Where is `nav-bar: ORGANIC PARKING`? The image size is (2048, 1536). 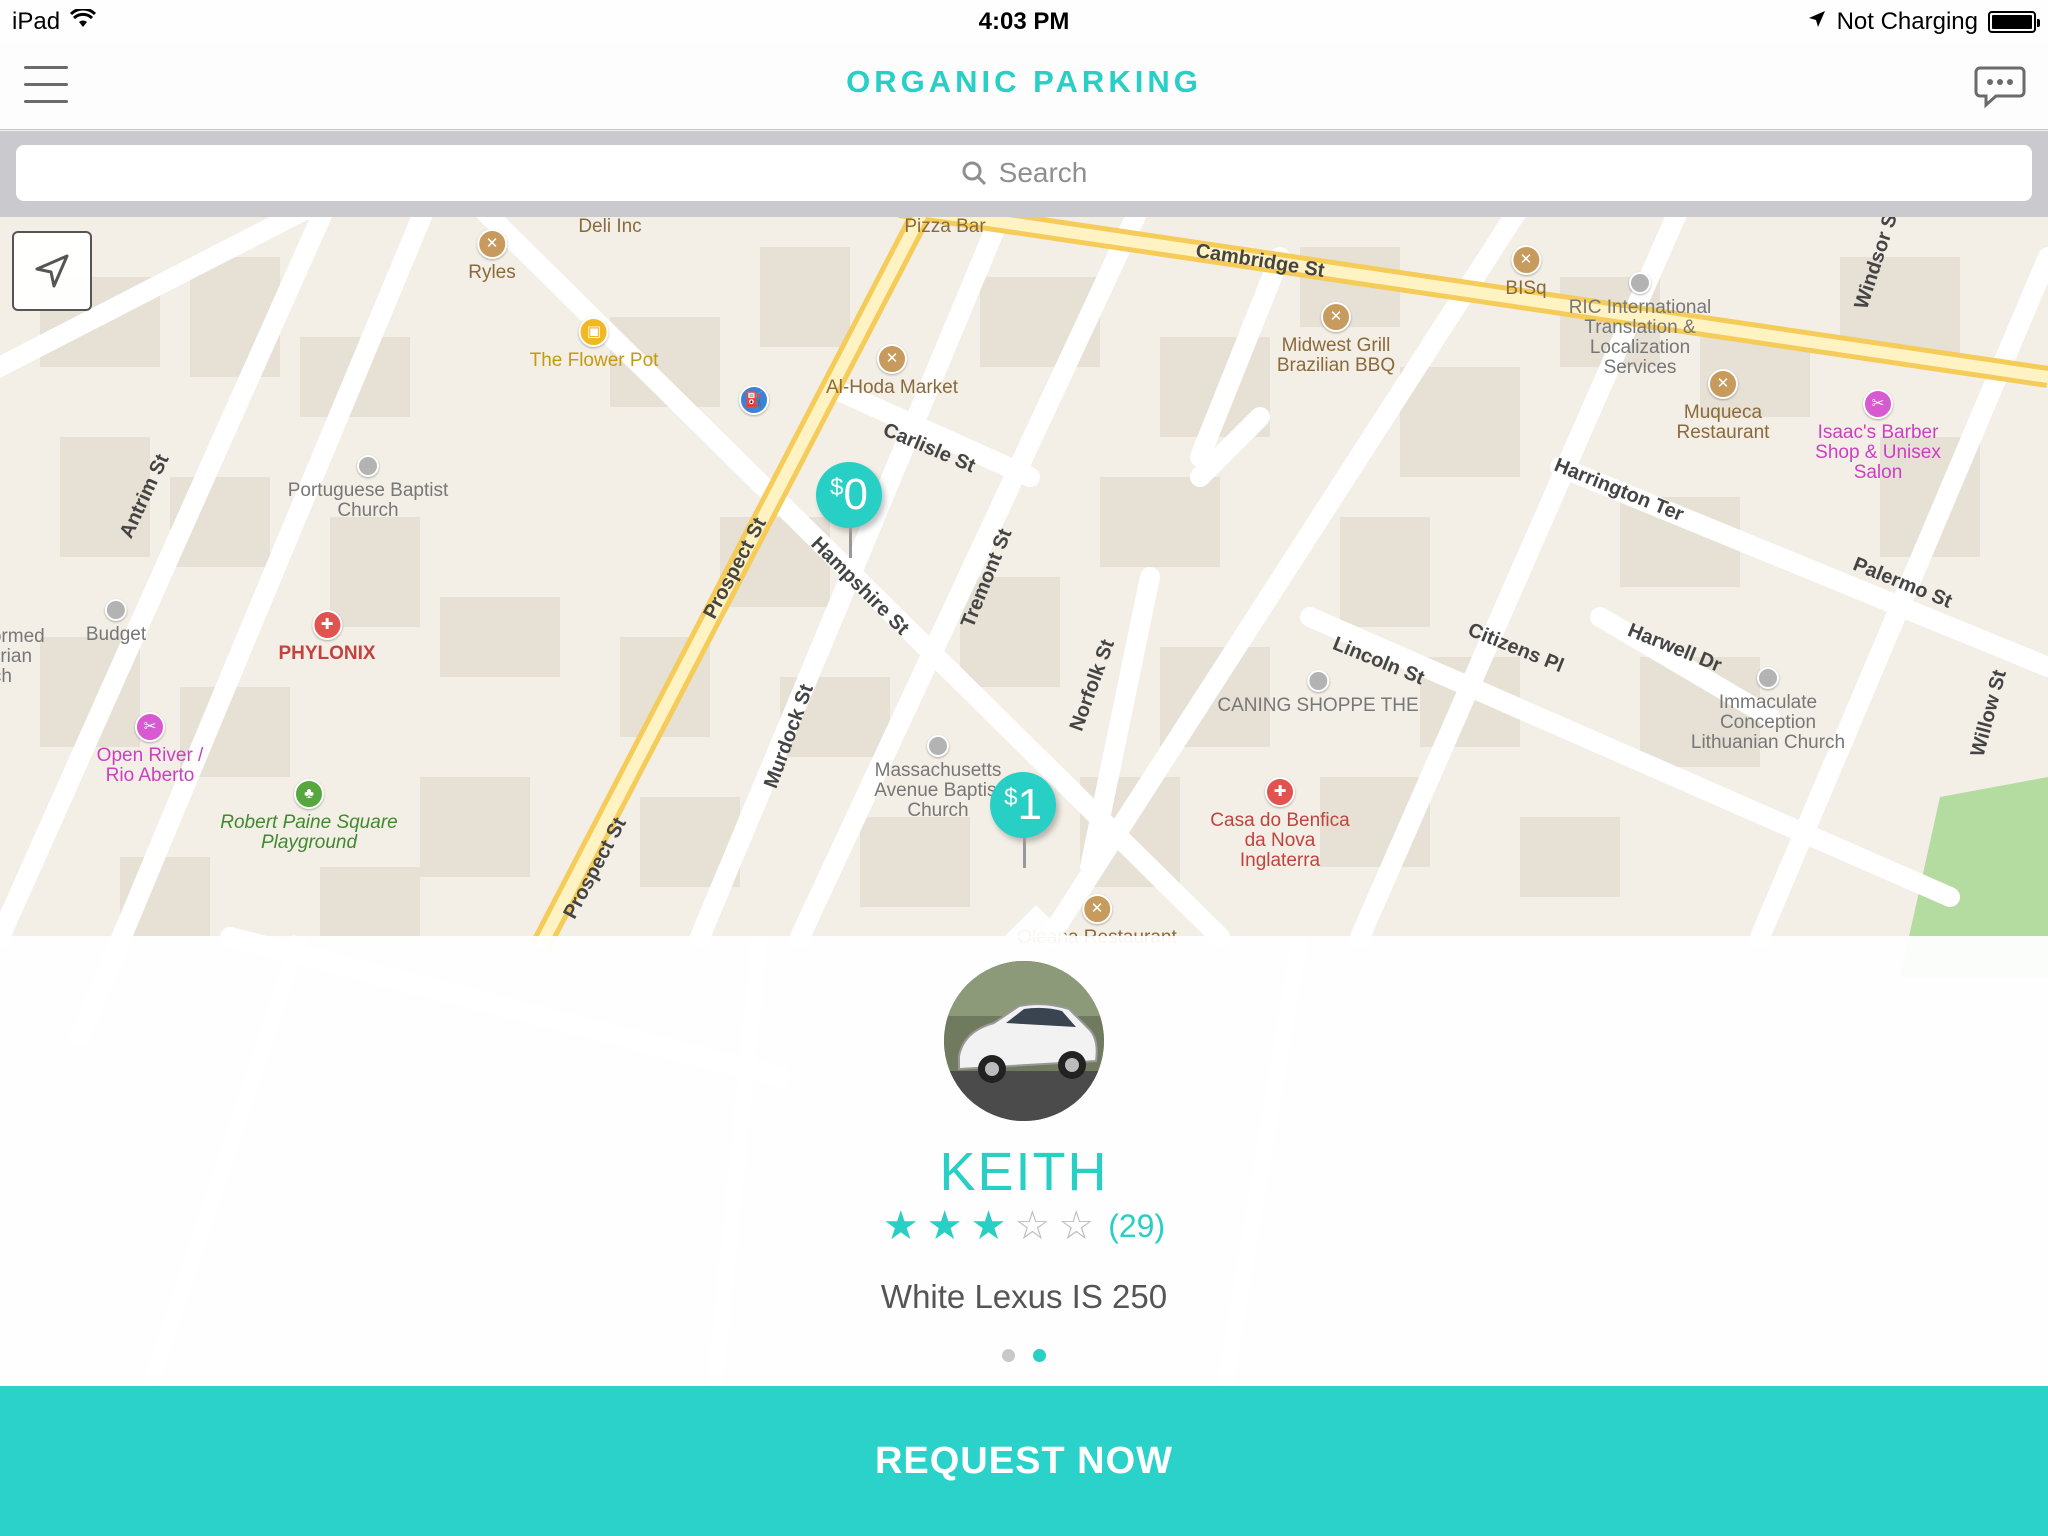
nav-bar: ORGANIC PARKING is located at coordinates (1024, 86).